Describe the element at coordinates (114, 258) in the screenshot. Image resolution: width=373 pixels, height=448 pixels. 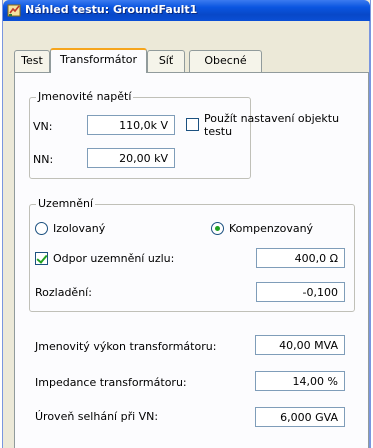
I see `neutral-resistance-label: Odpor uzemnění uzlu:` at that location.